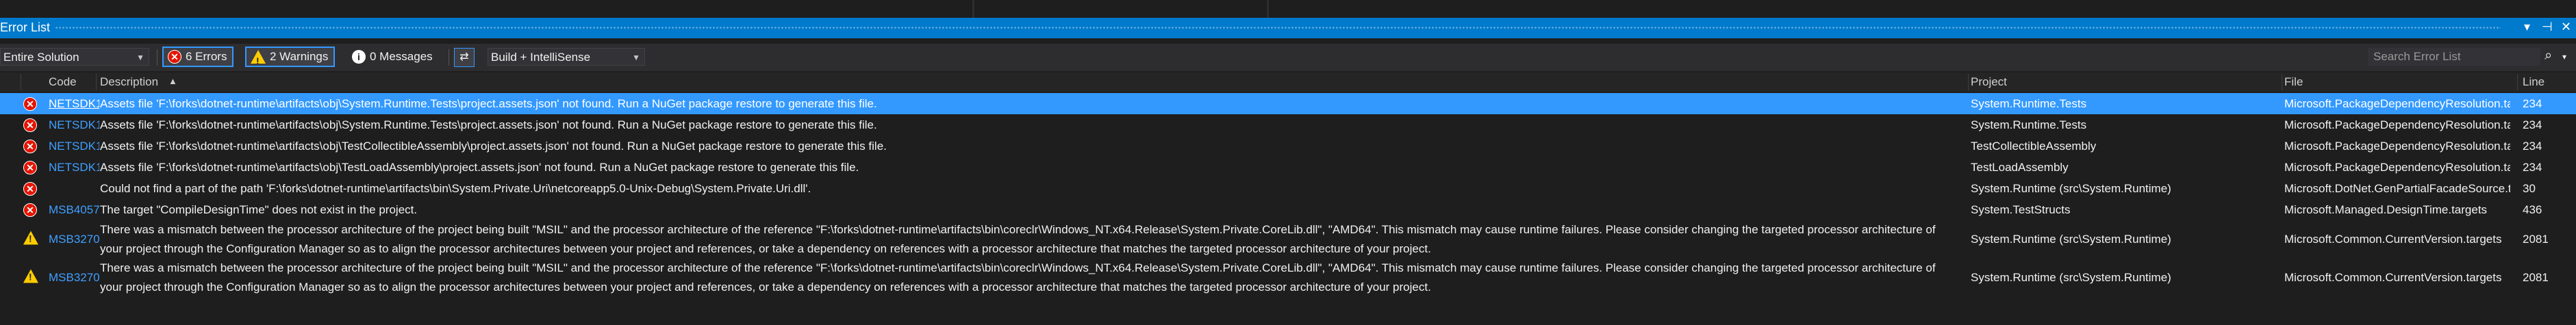 The width and height of the screenshot is (2576, 325). What do you see at coordinates (63, 82) in the screenshot?
I see `column-header-code: Code` at bounding box center [63, 82].